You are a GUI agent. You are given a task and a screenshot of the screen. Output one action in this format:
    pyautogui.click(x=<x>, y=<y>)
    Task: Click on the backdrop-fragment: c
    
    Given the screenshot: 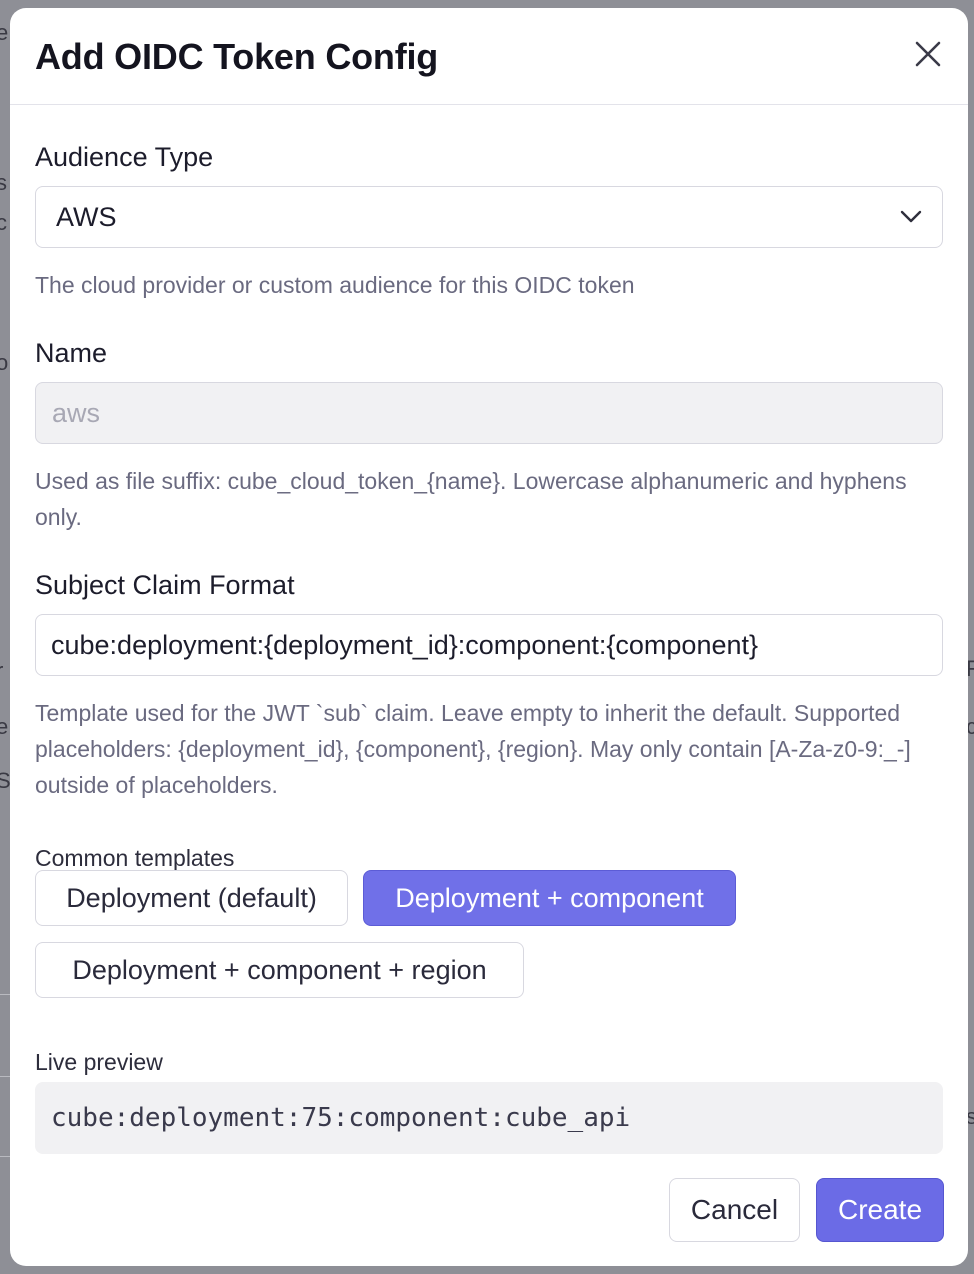 What is the action you would take?
    pyautogui.click(x=3, y=222)
    